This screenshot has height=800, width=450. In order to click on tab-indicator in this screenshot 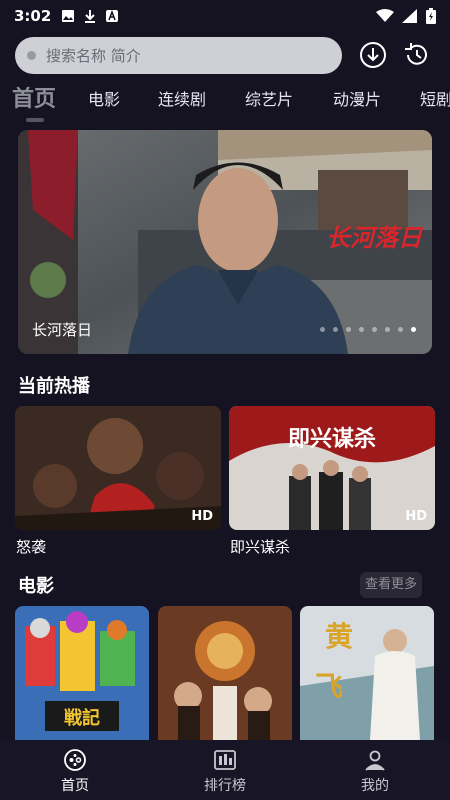, I will do `click(35, 120)`.